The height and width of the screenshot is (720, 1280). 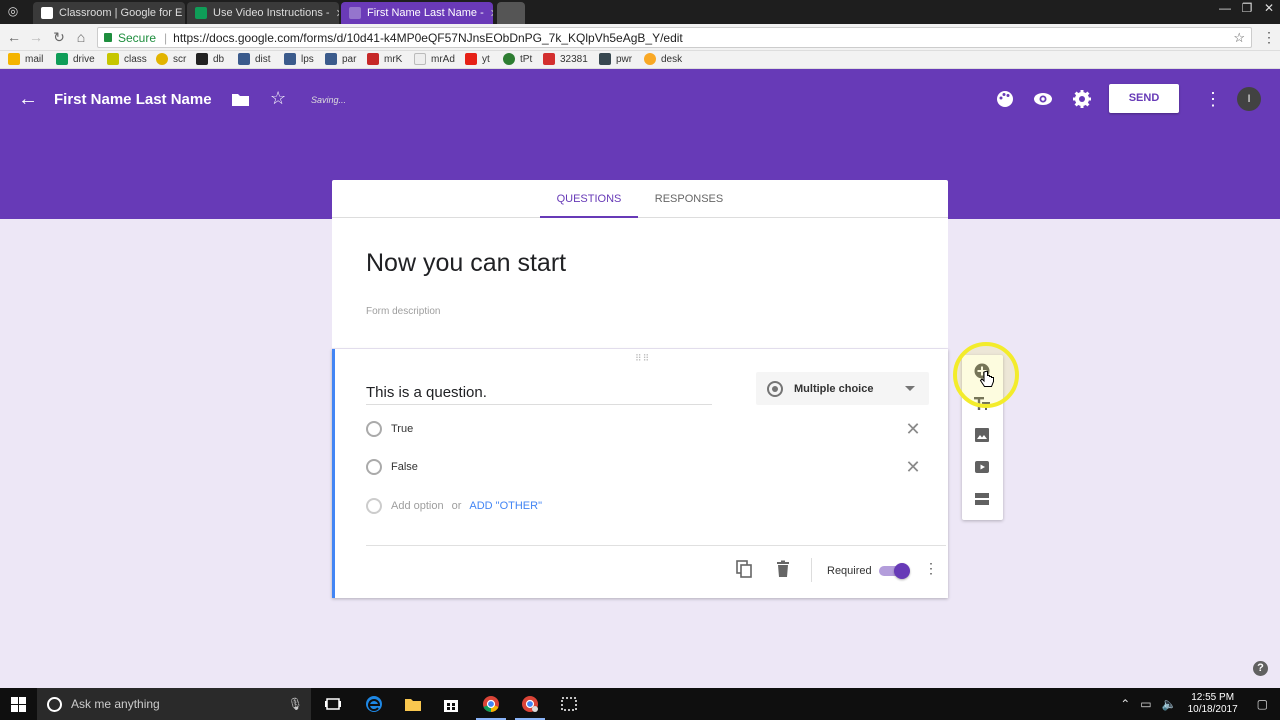 What do you see at coordinates (574, 59) in the screenshot?
I see `bookmark-label: 32381` at bounding box center [574, 59].